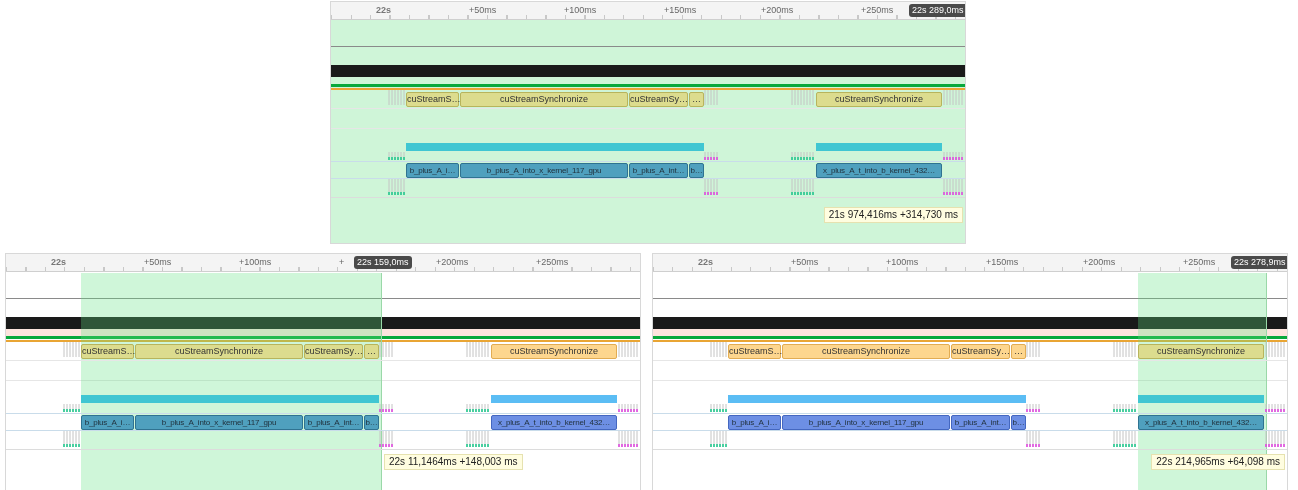 The image size is (1298, 490). I want to click on cursor-time-label: 22s 278,9ms, so click(1259, 262).